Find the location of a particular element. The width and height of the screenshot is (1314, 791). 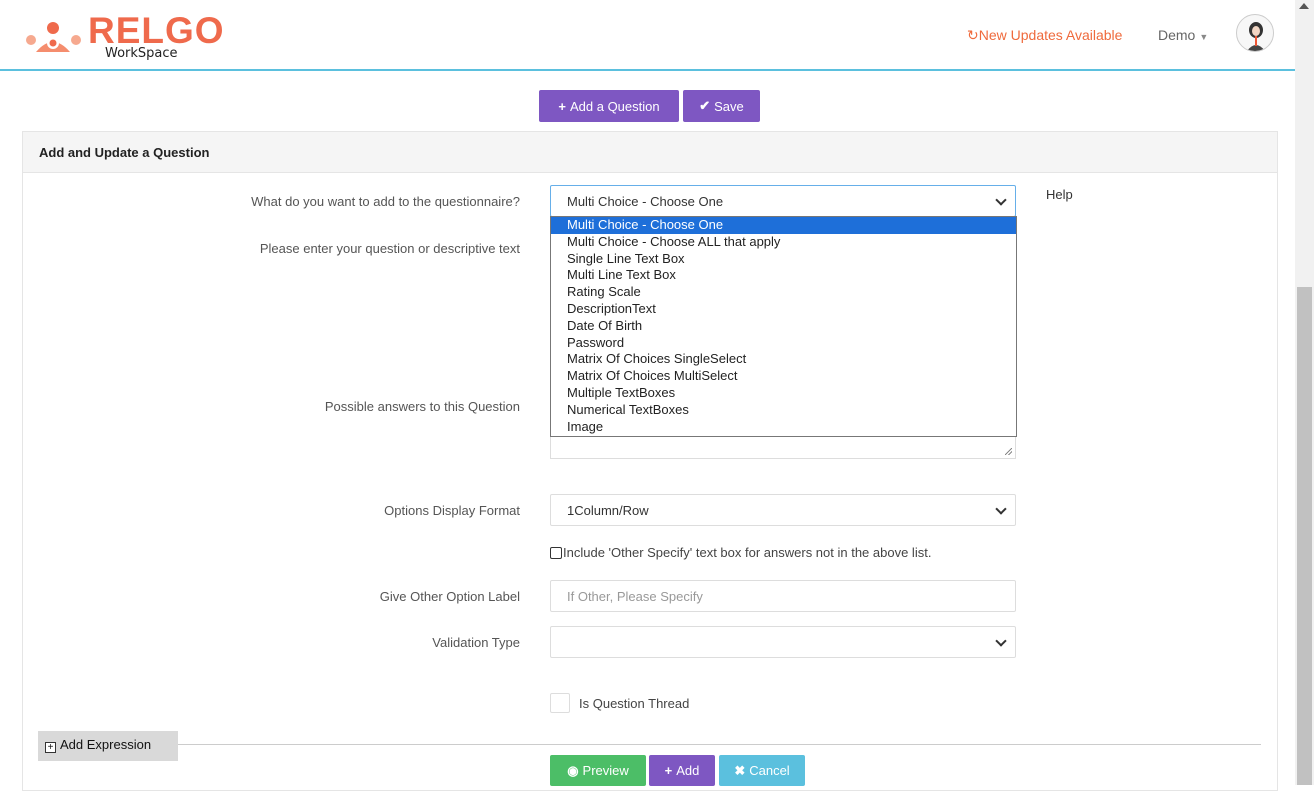

question-thread-option: Is Question Thread is located at coordinates (619, 703).